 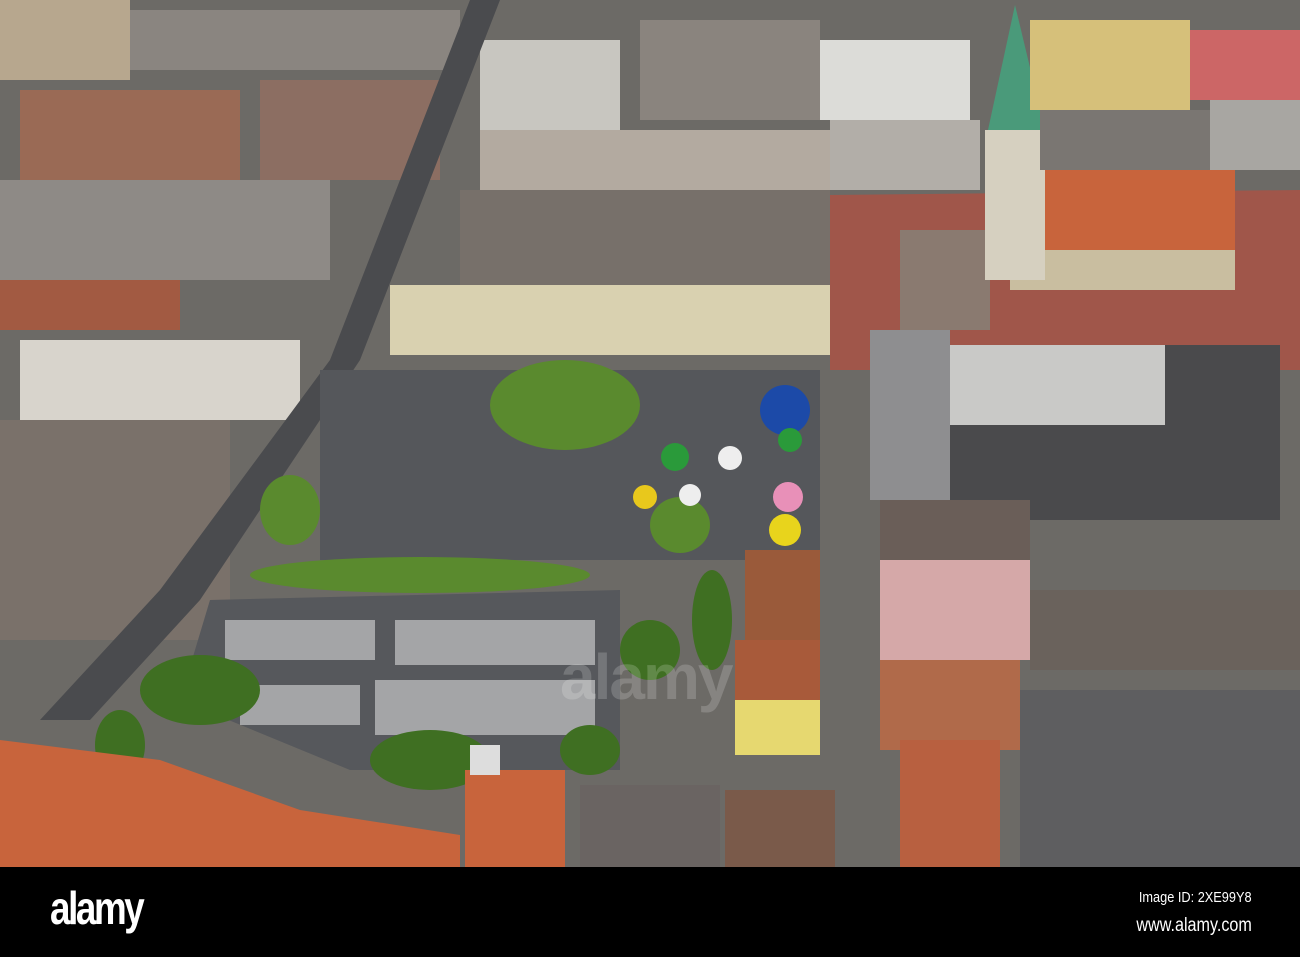 I want to click on alamy-logo: alamy, so click(x=97, y=908).